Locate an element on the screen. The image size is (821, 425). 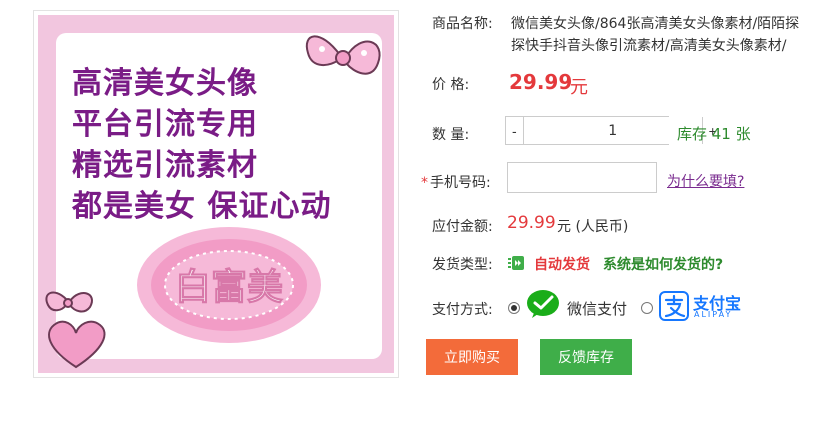
wechat-pay-radio is located at coordinates (514, 308).